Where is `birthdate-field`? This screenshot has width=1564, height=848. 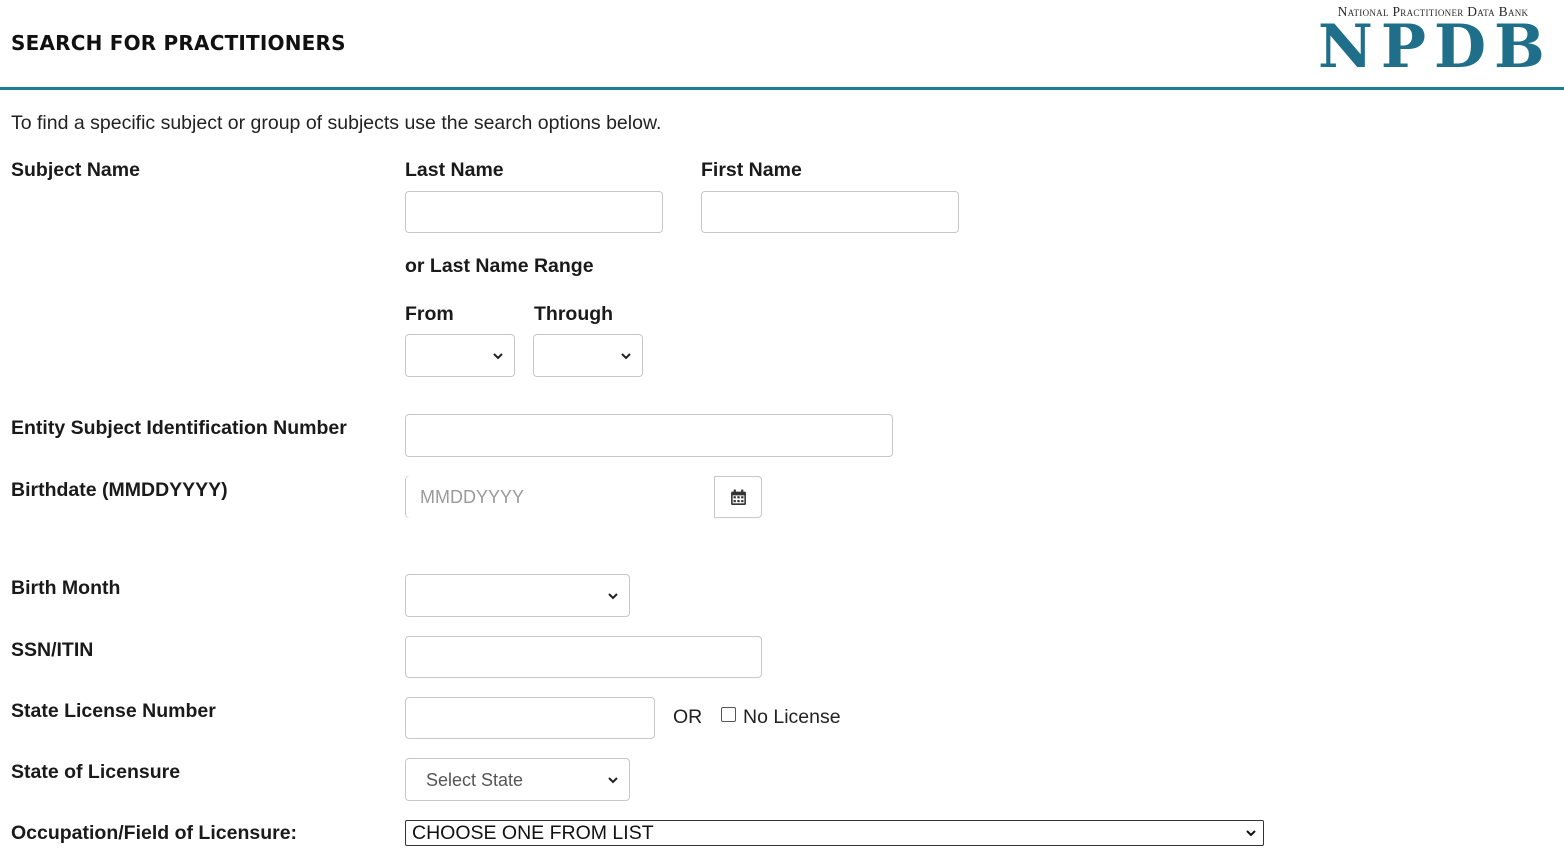 birthdate-field is located at coordinates (583, 497).